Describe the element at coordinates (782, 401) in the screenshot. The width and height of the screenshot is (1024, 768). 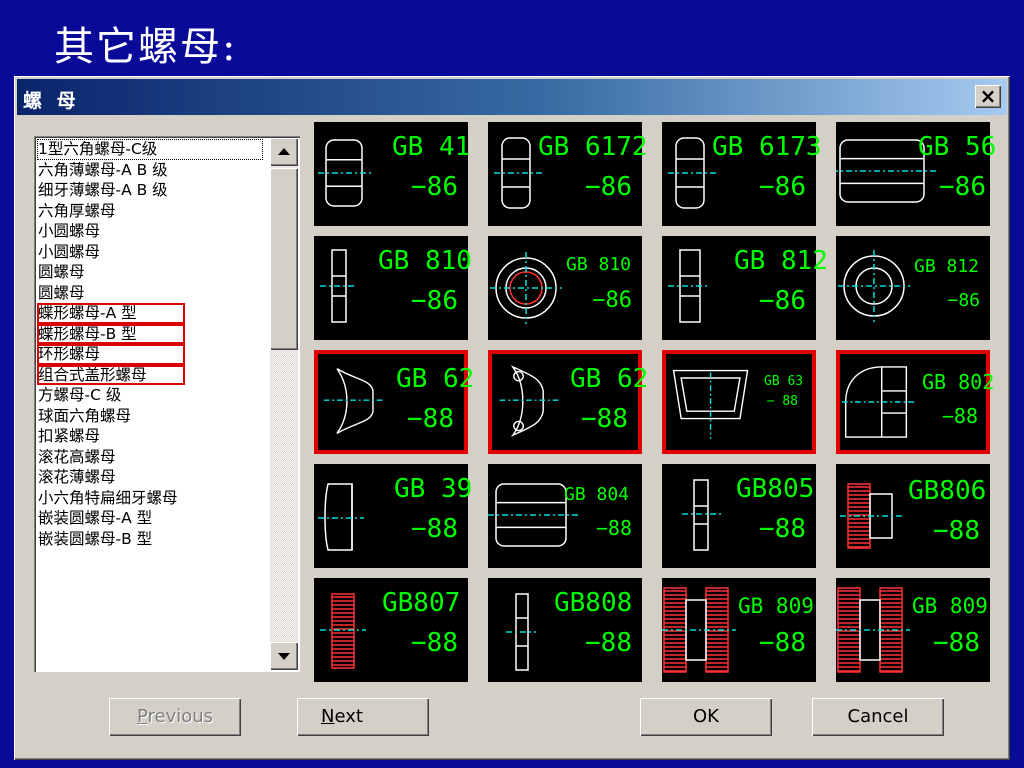
I see `standard-year: − 88` at that location.